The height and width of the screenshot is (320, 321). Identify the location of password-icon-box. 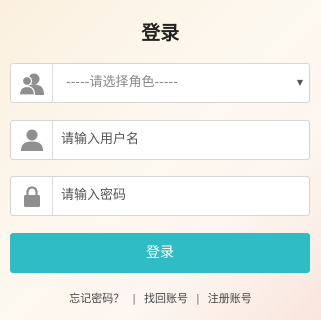
(32, 196).